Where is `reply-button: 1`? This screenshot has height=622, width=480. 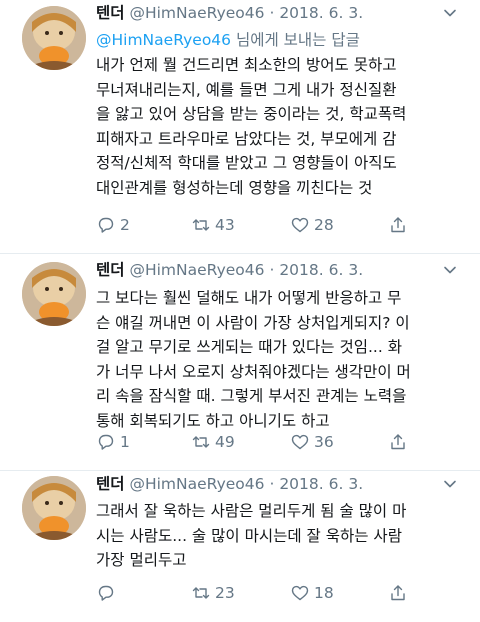 reply-button: 1 is located at coordinates (113, 442).